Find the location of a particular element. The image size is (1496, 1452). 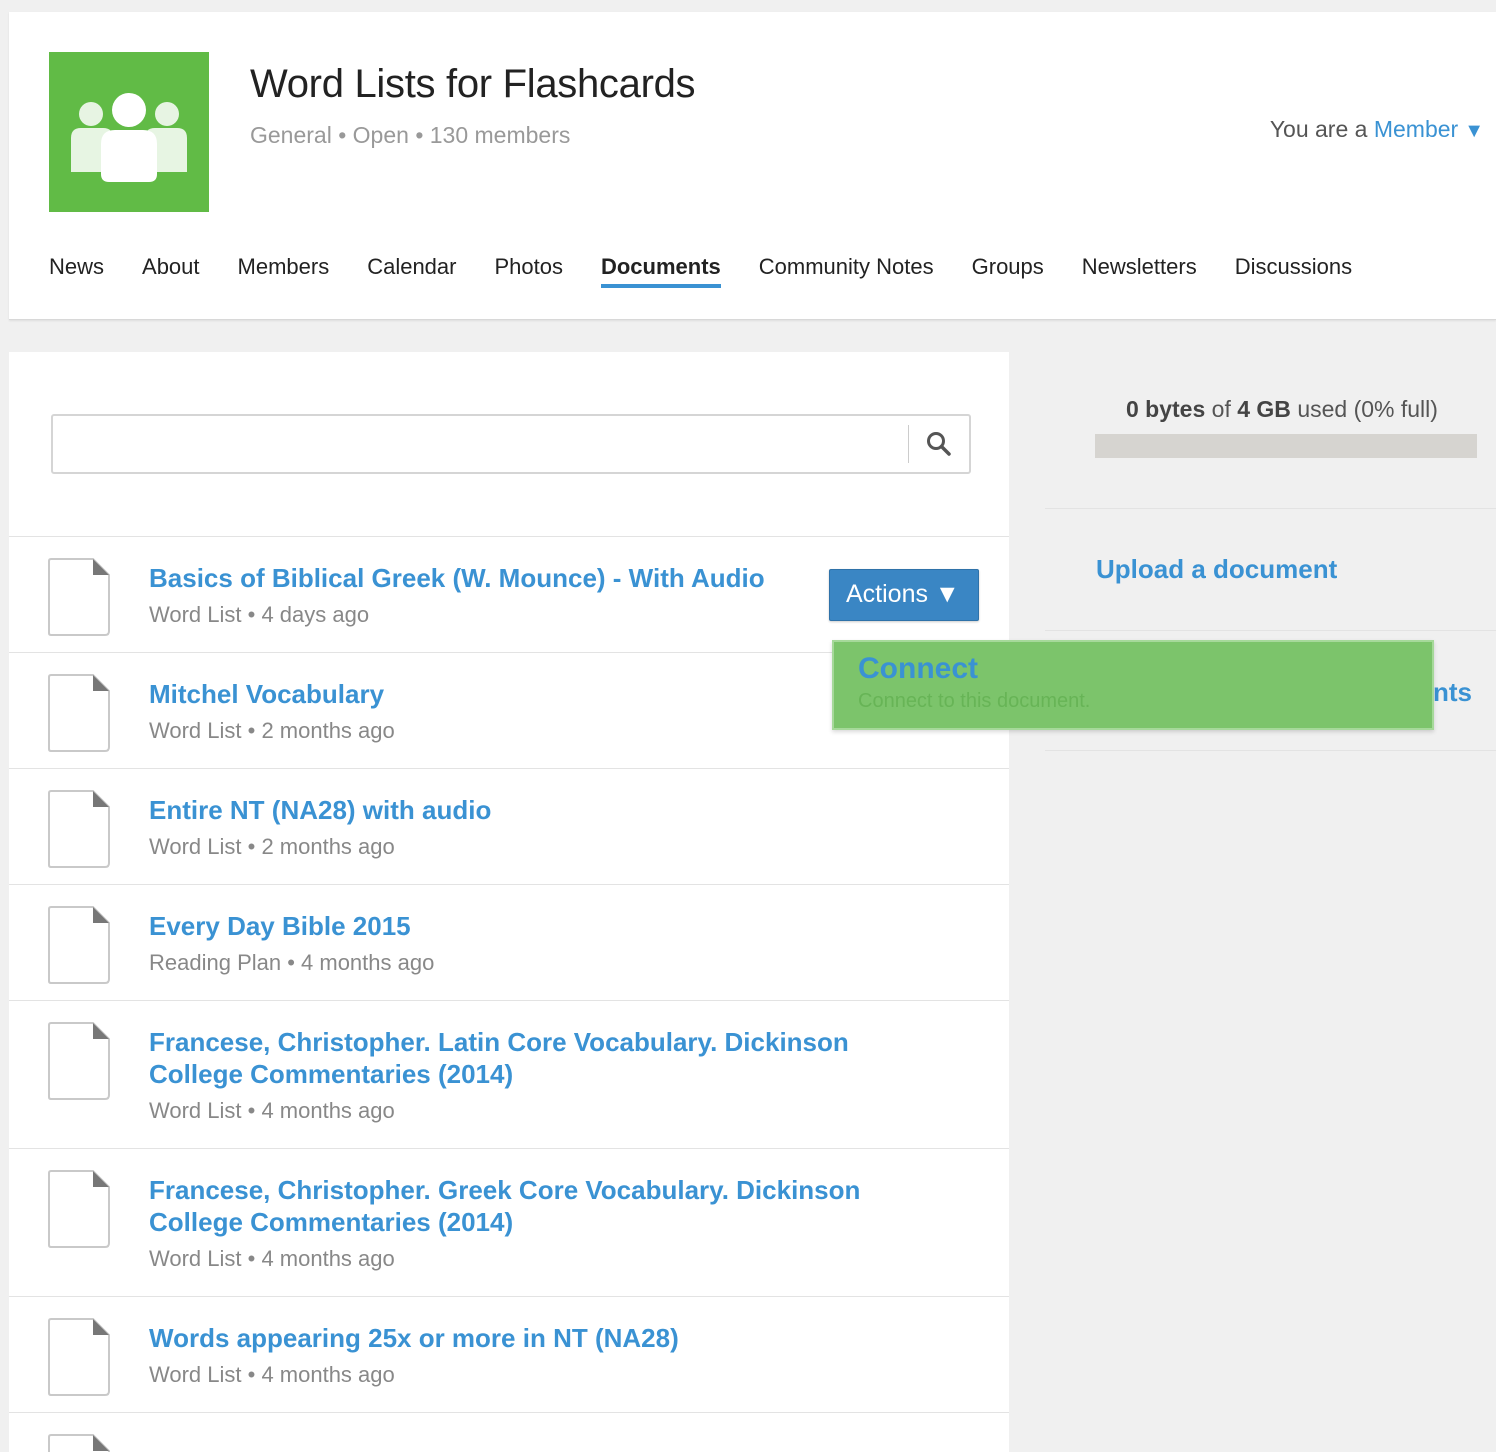

group-people-icon is located at coordinates (129, 137).